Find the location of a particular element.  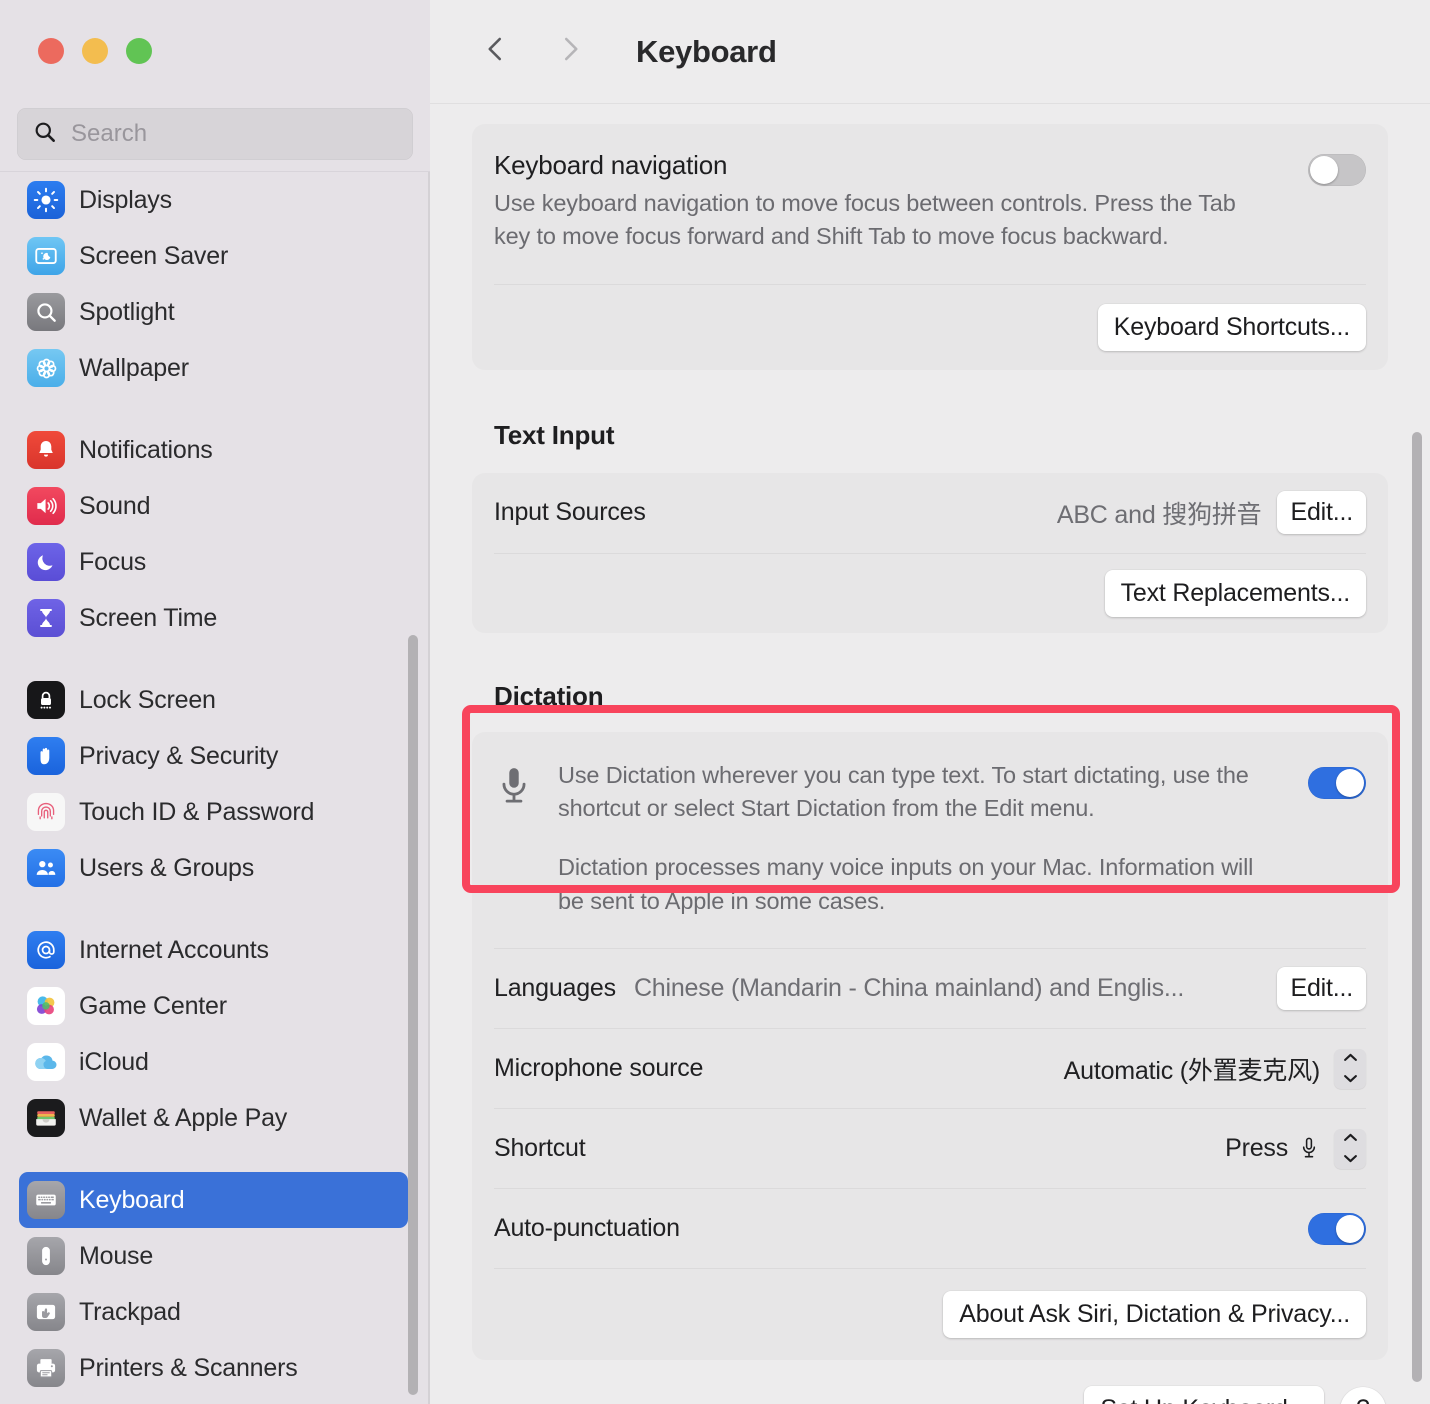

forward-button is located at coordinates (570, 52).